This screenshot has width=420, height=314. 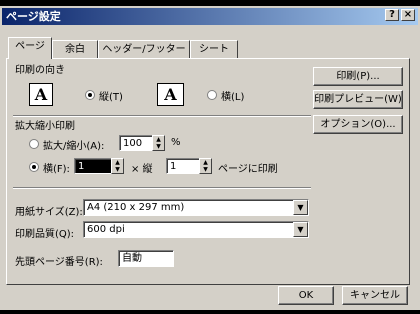 I want to click on fit-tall-input: 1, so click(x=183, y=166).